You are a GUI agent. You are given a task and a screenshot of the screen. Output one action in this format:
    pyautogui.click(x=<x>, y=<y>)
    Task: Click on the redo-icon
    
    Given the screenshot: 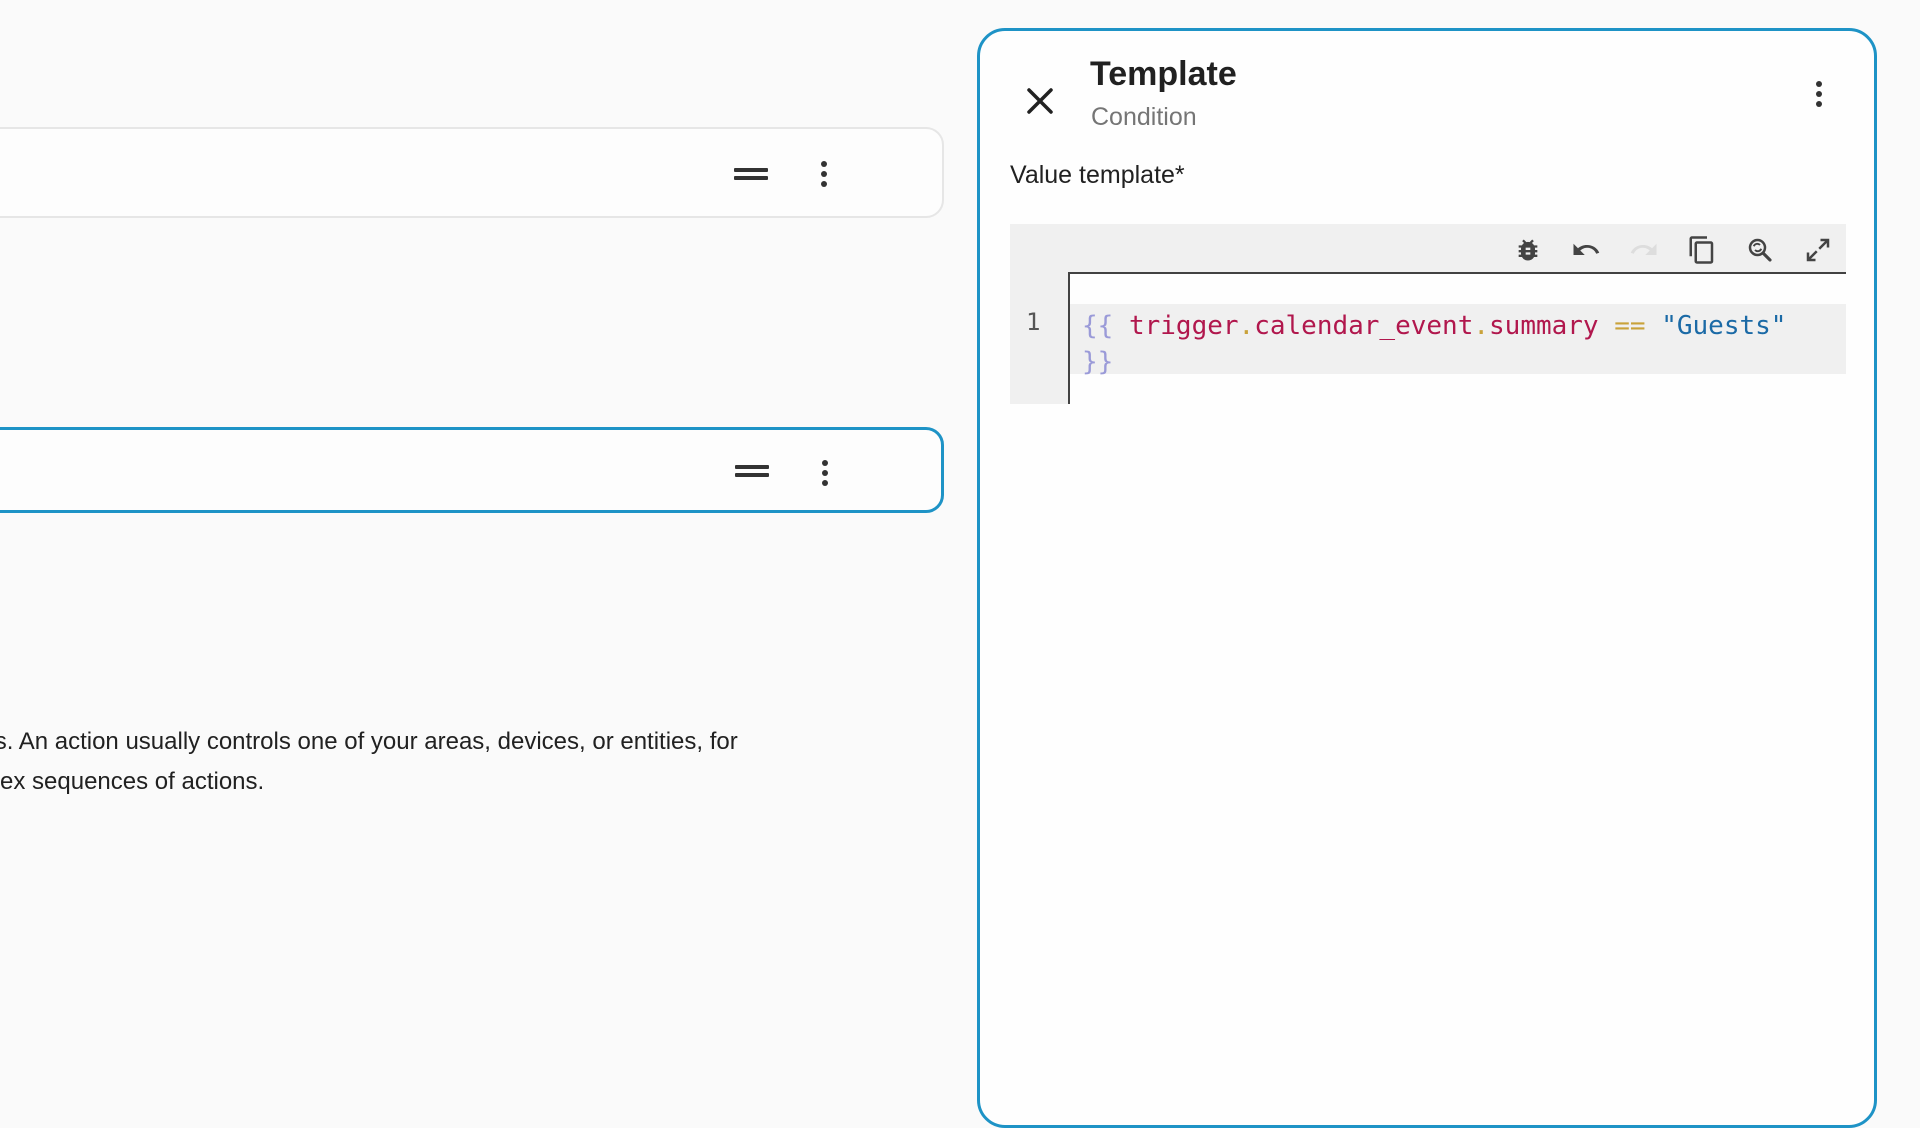 What is the action you would take?
    pyautogui.click(x=1644, y=250)
    